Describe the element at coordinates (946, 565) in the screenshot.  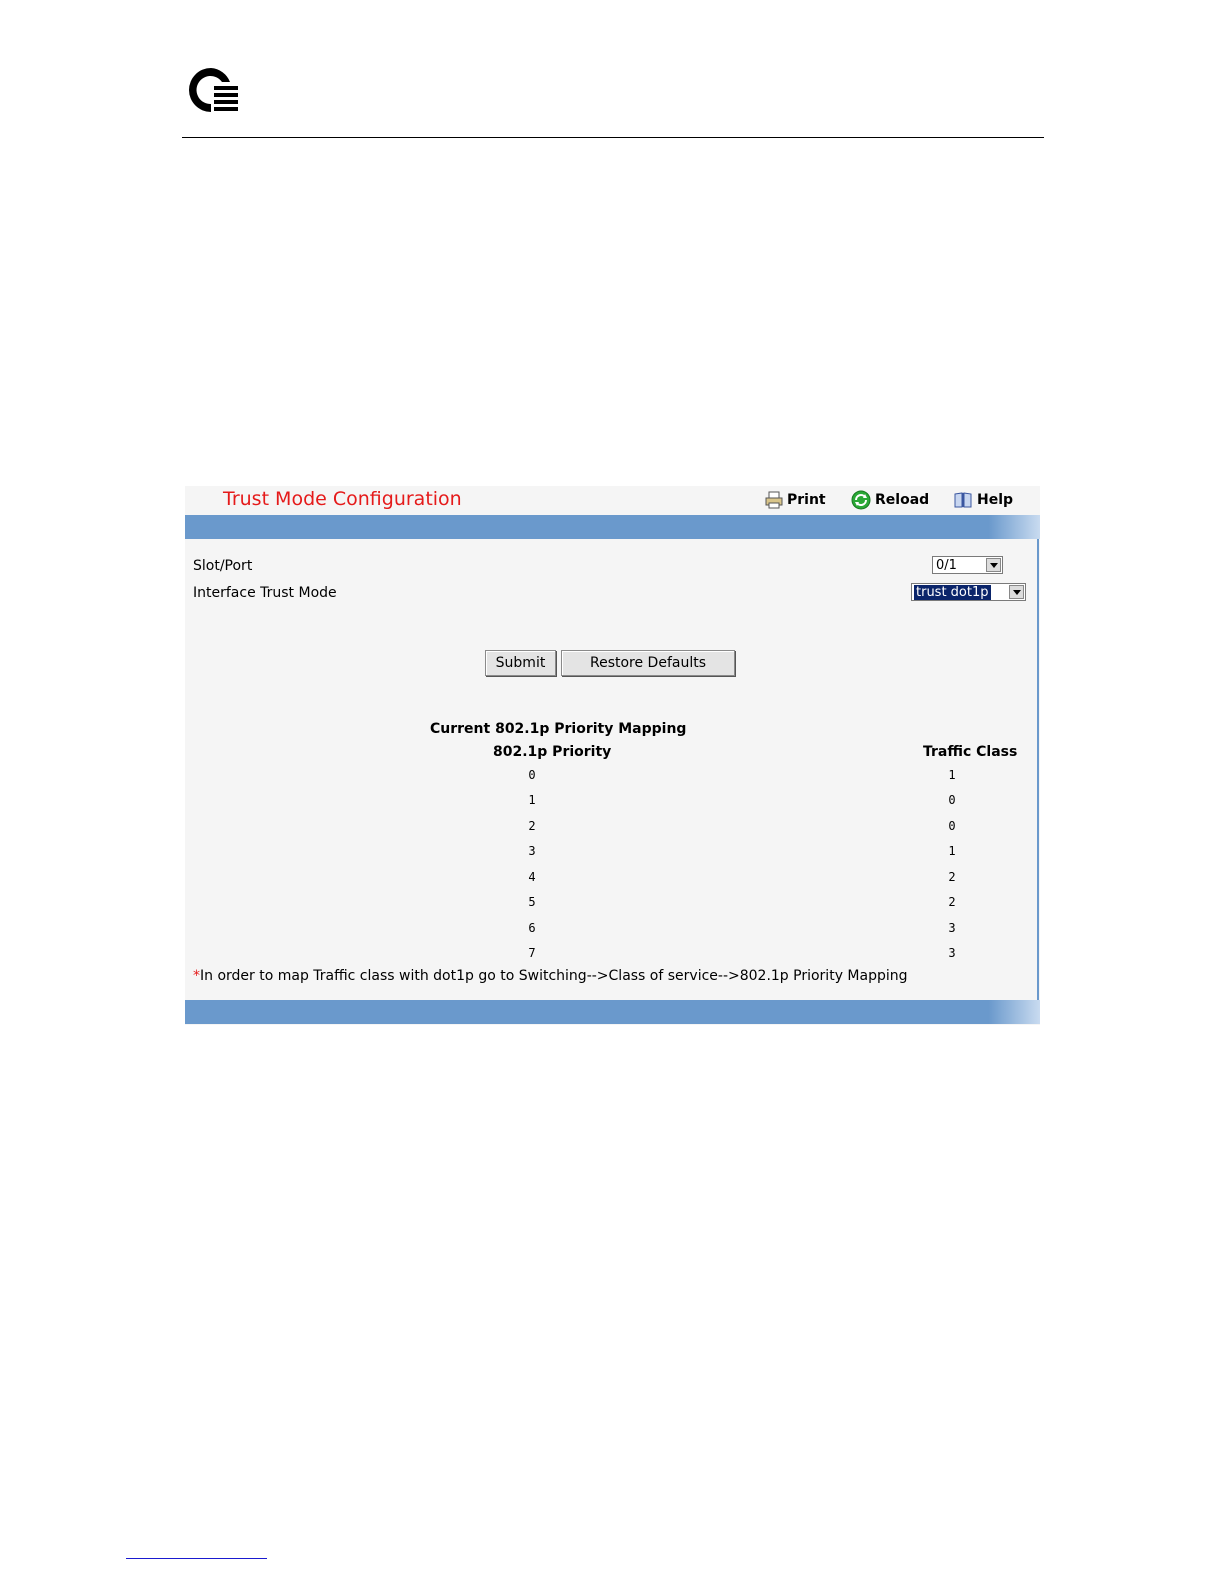
I see `slot-port-value: 0/1` at that location.